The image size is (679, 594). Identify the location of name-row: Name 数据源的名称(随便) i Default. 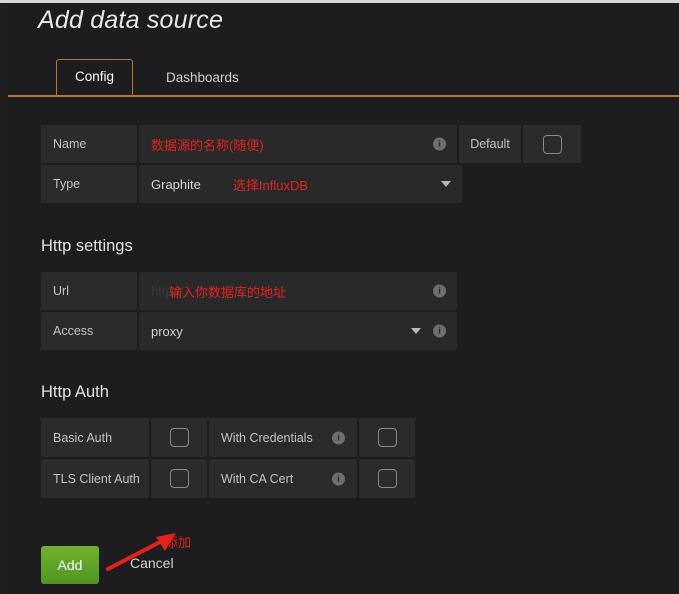
(351, 144).